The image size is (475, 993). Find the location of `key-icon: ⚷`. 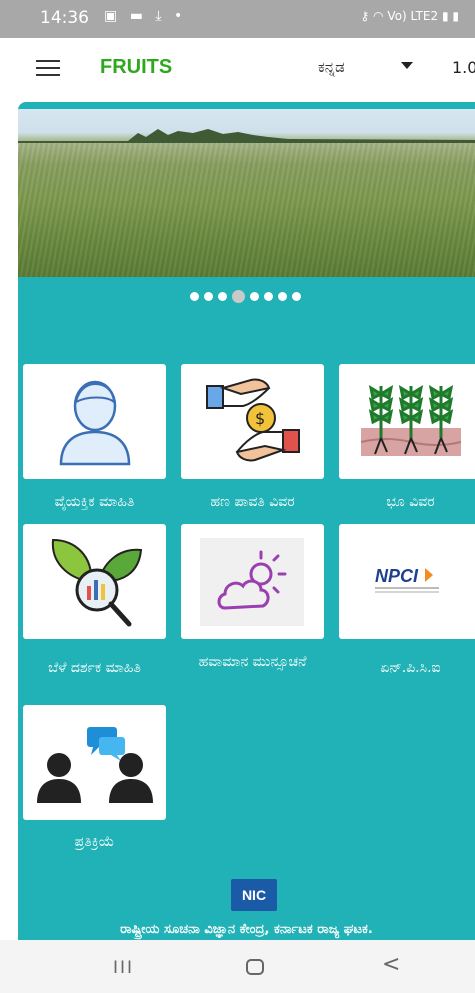

key-icon: ⚷ is located at coordinates (365, 16).